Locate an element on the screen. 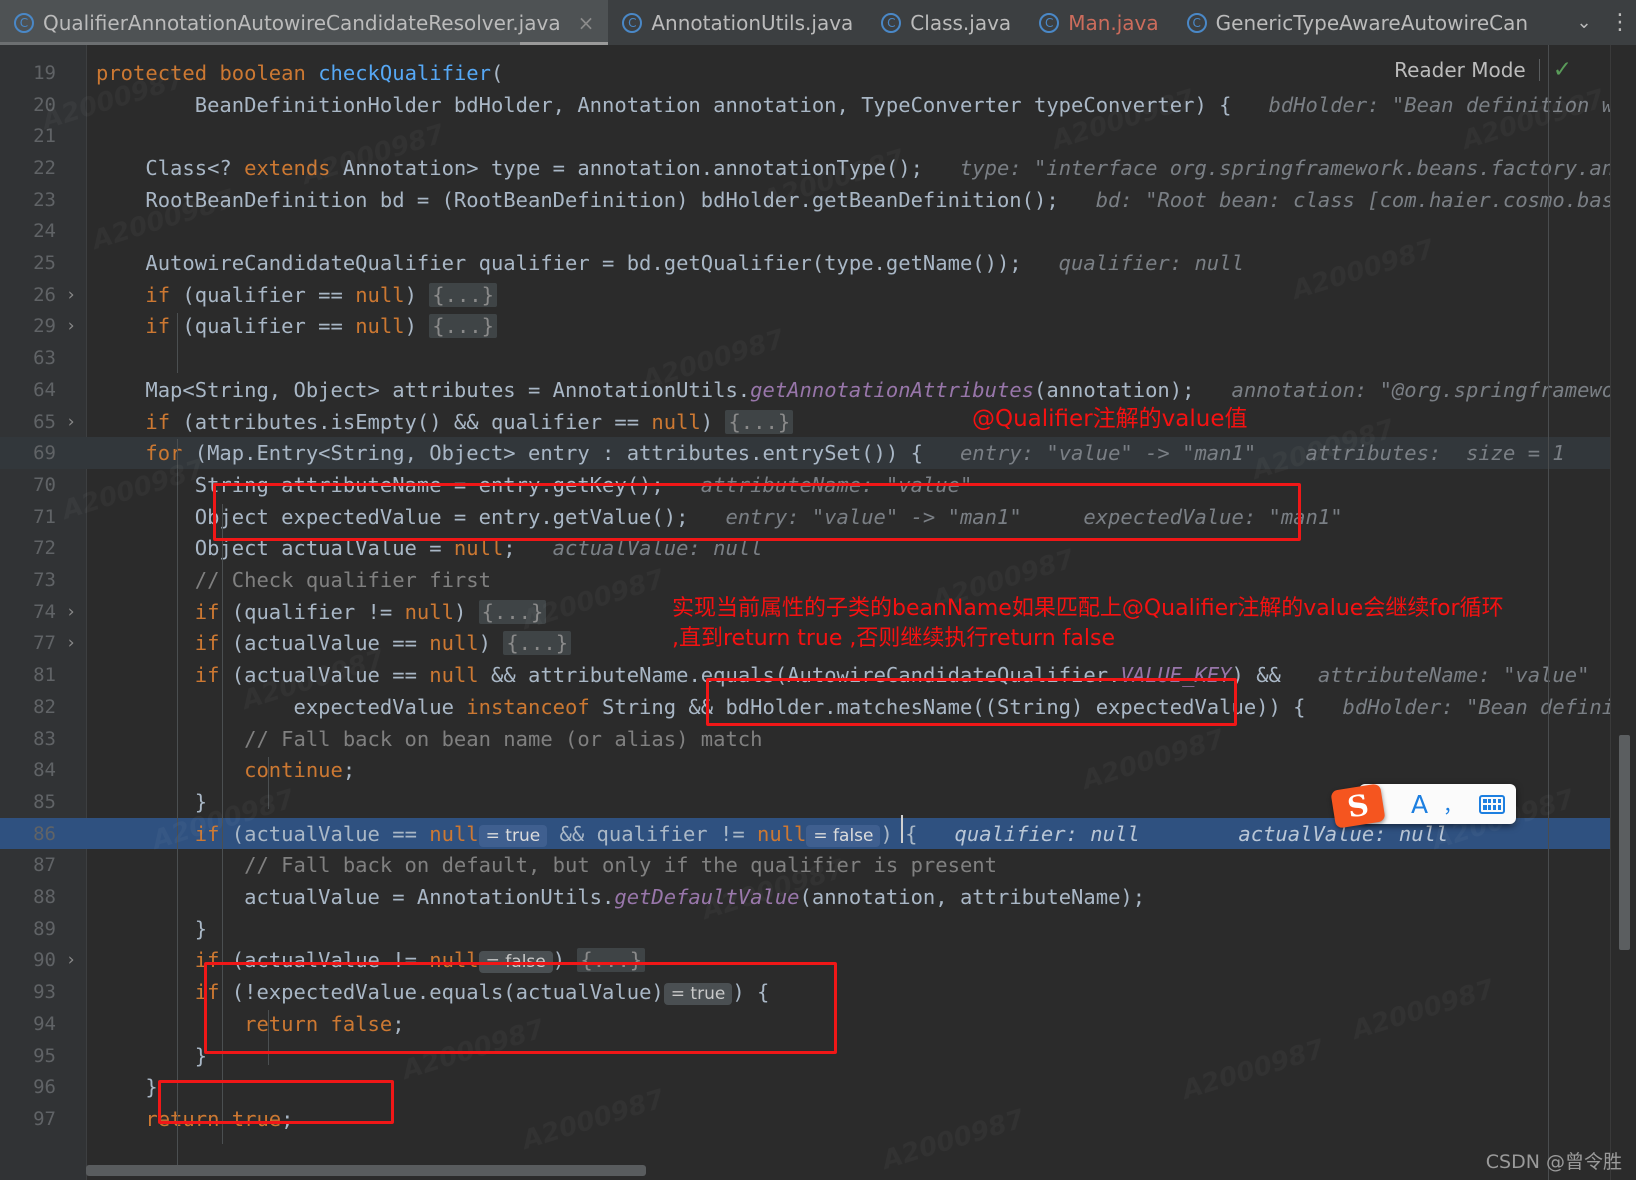 This screenshot has height=1180, width=1636. token: actualValue = AnnotationUtils. is located at coordinates (355, 897).